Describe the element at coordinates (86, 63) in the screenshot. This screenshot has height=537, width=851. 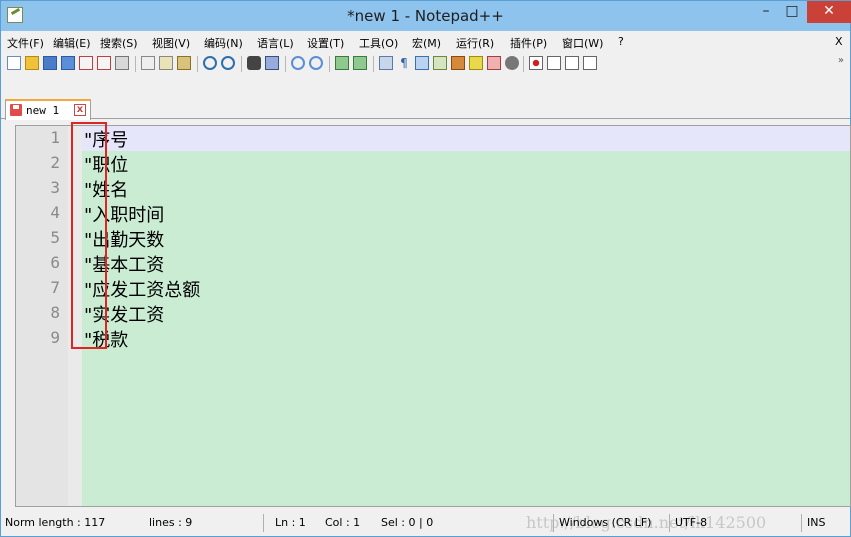
I see `close-file-icon` at that location.